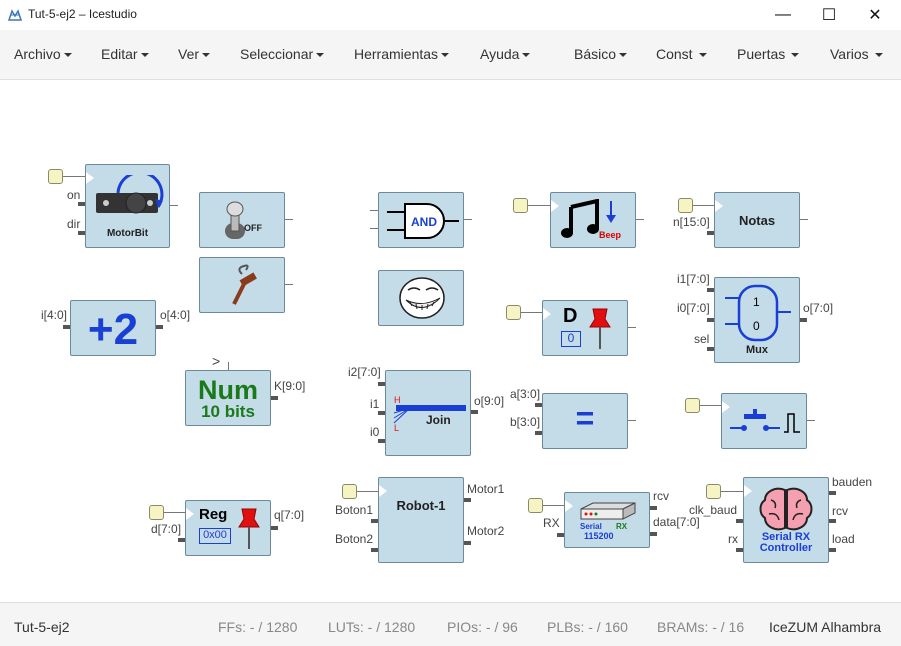  Describe the element at coordinates (768, 54) in the screenshot. I see `menu-puertas: Puertas` at that location.